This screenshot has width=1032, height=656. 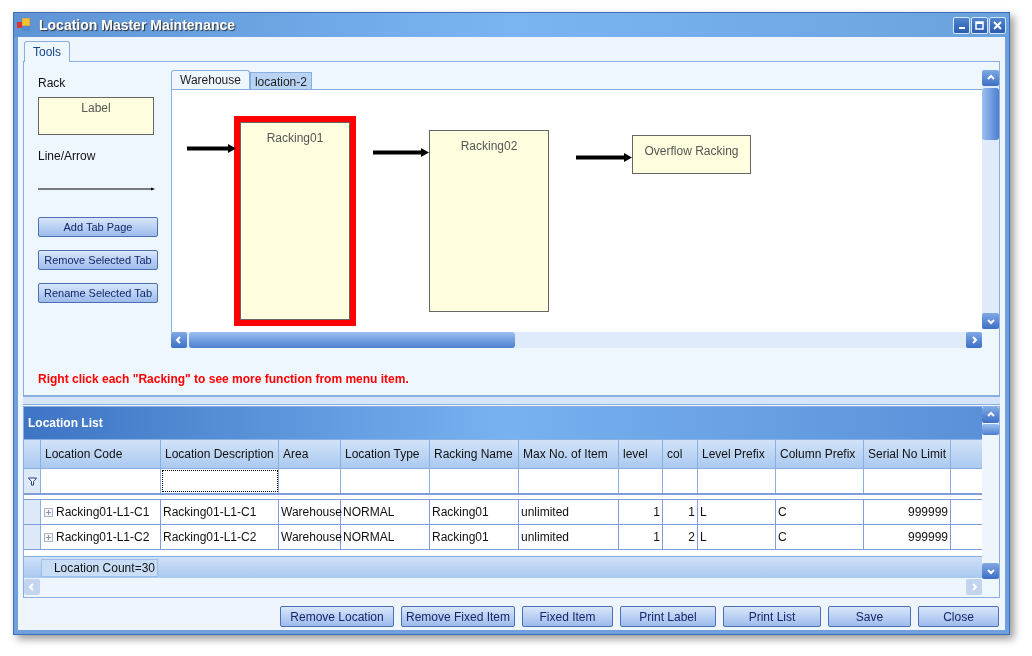 I want to click on tool-button: Remove Selected Tab, so click(x=98, y=260).